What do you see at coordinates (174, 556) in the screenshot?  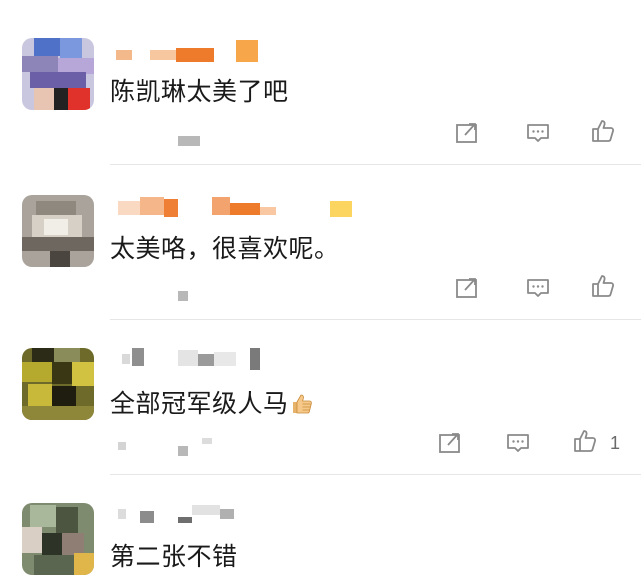 I see `comment-text: 第二张不错` at bounding box center [174, 556].